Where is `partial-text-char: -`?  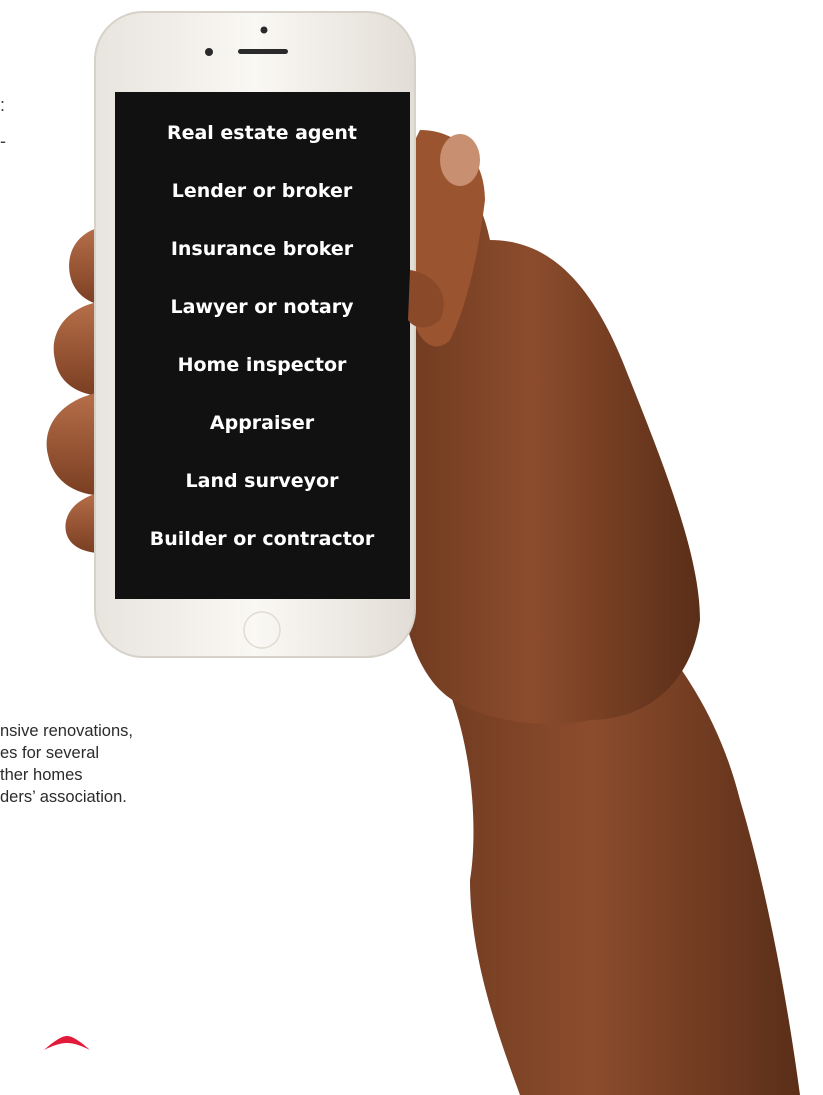
partial-text-char: - is located at coordinates (3, 141).